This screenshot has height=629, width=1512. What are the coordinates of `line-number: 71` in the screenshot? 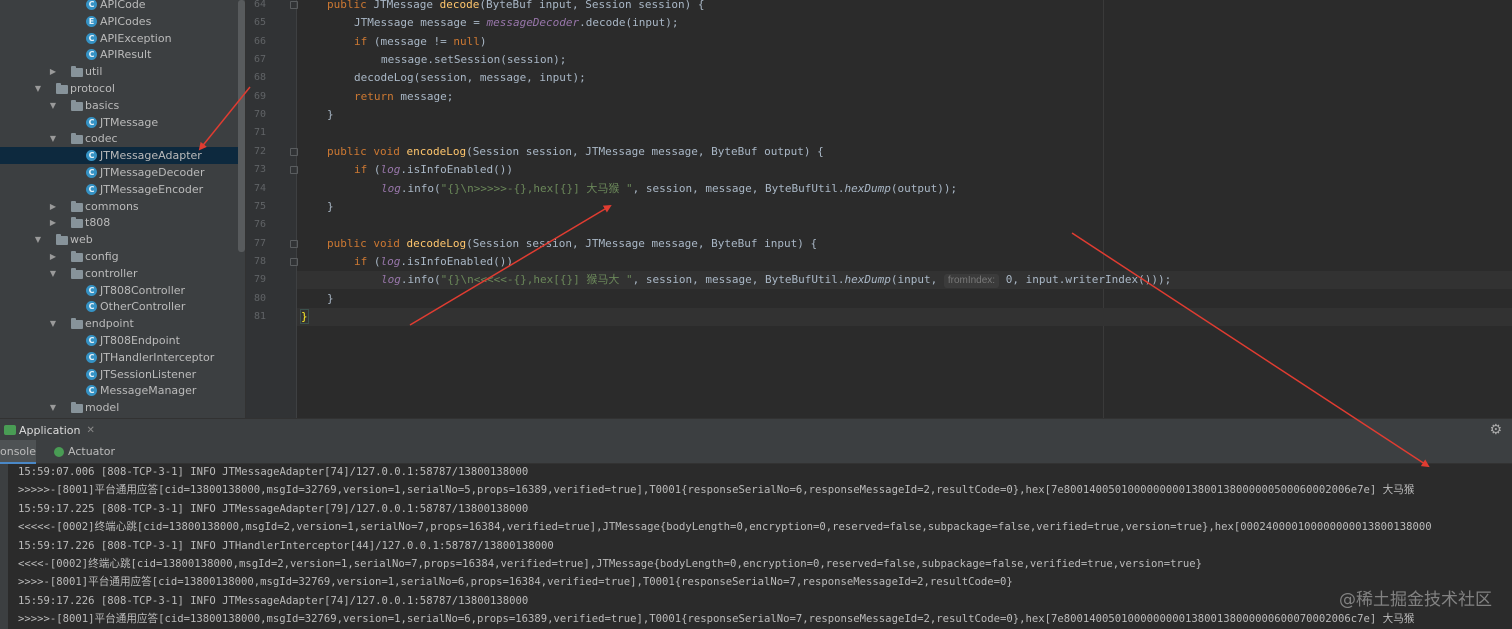 It's located at (259, 133).